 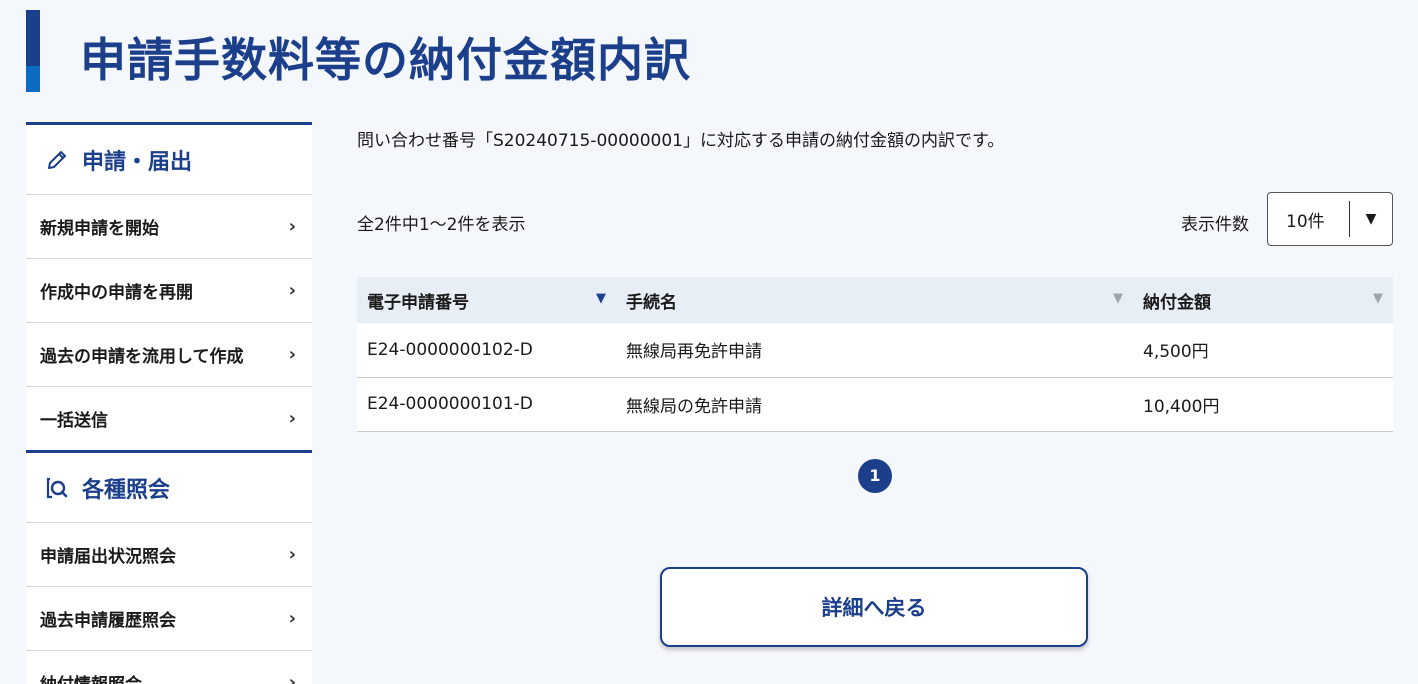 I want to click on pagination: 1, so click(x=875, y=475).